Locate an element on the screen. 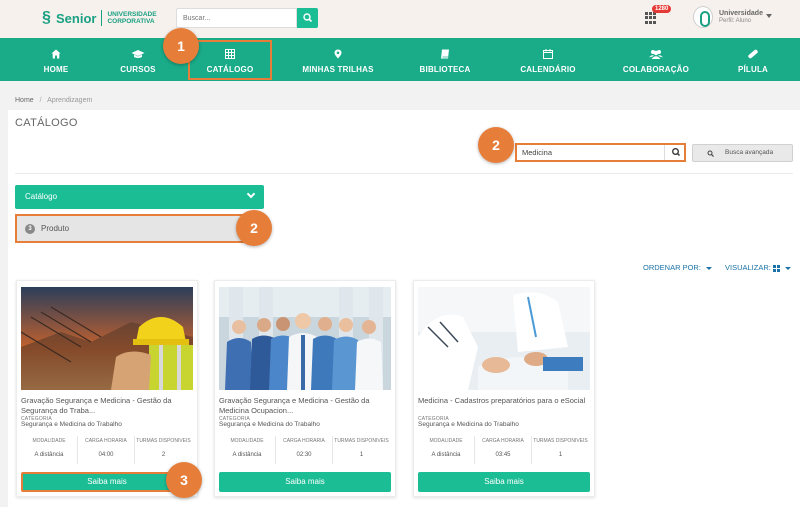  catalogo-highlight-frame is located at coordinates (230, 60).